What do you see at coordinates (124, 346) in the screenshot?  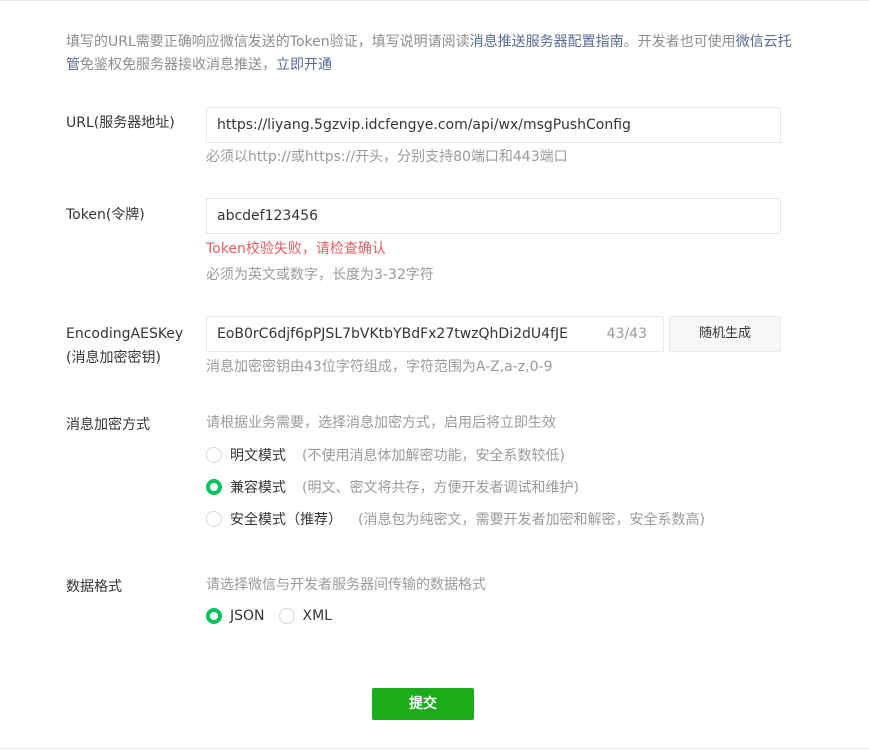 I see `aeskey-label: EncodingAESKey (消息加密密钥)` at bounding box center [124, 346].